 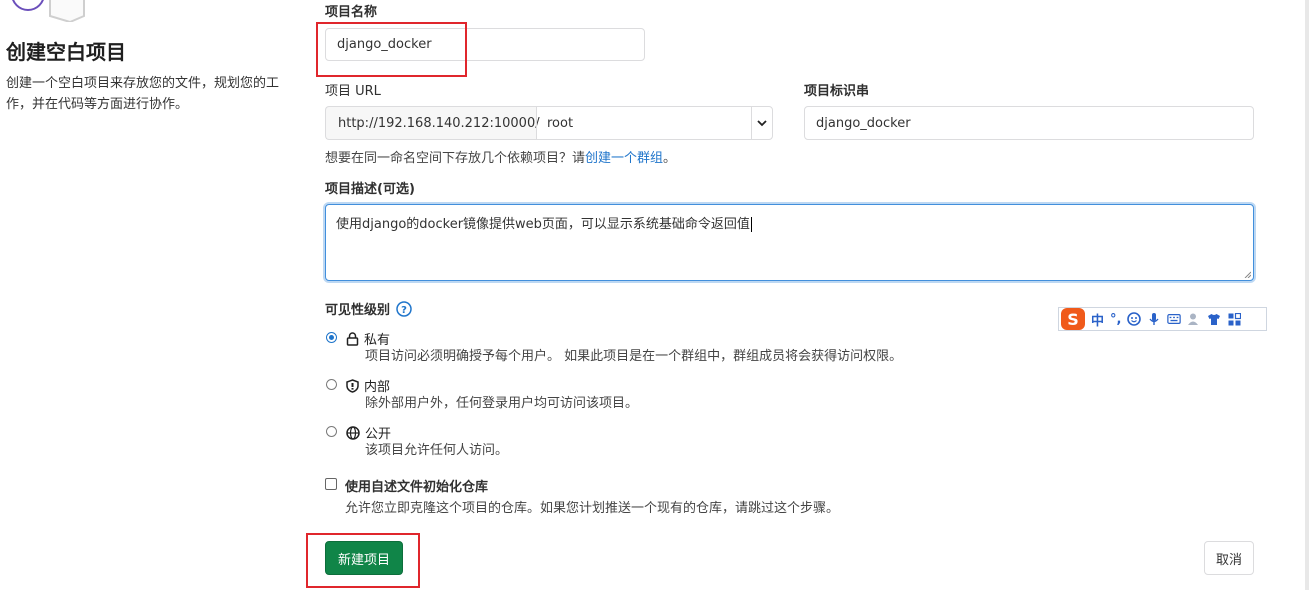 What do you see at coordinates (1115, 319) in the screenshot?
I see `ime-punct-toggle: °,` at bounding box center [1115, 319].